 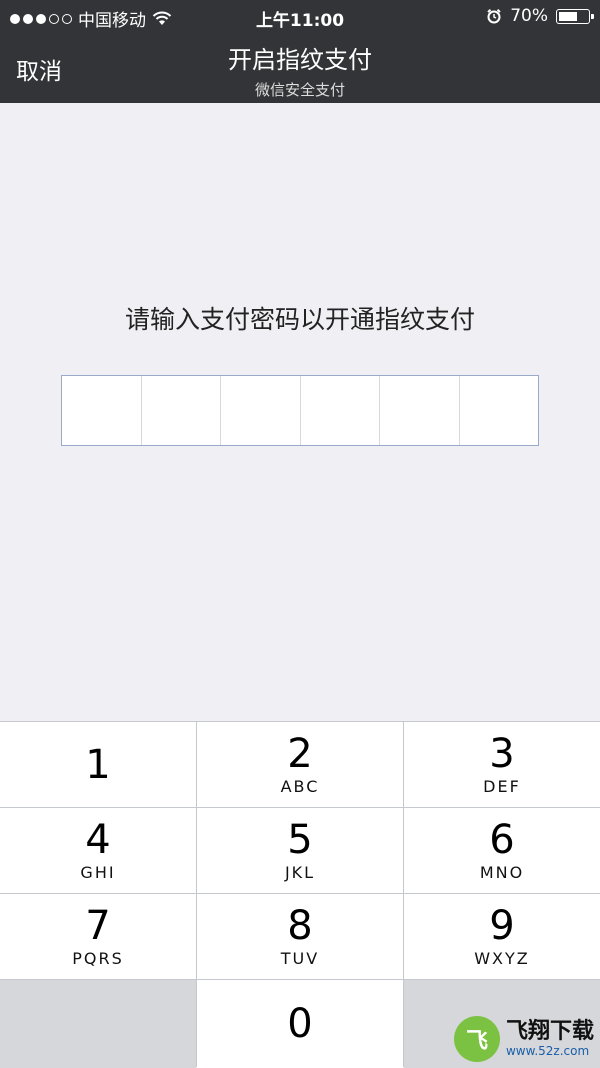 What do you see at coordinates (549, 1032) in the screenshot?
I see `watermark-brand: 飞翔下载` at bounding box center [549, 1032].